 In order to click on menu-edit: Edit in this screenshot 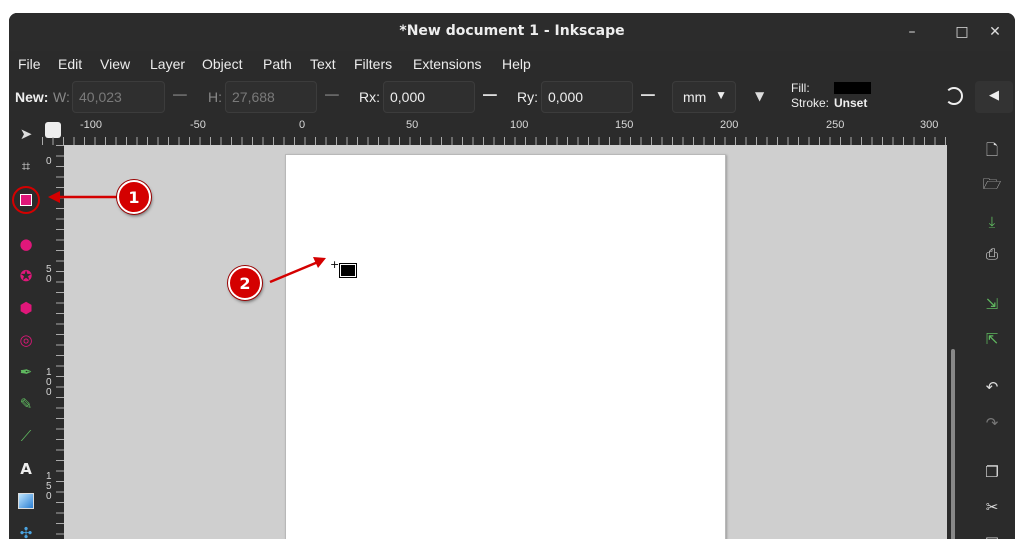, I will do `click(70, 64)`.